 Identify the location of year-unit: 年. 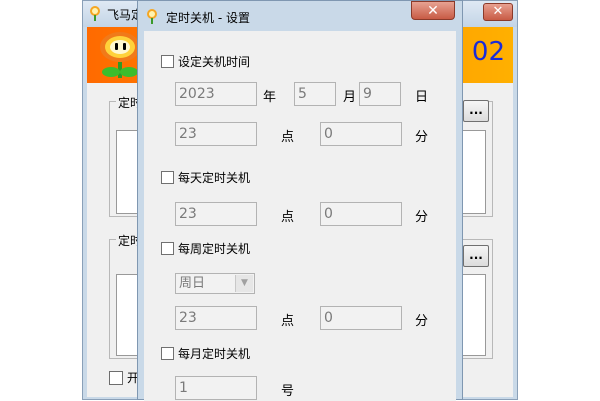
(270, 97).